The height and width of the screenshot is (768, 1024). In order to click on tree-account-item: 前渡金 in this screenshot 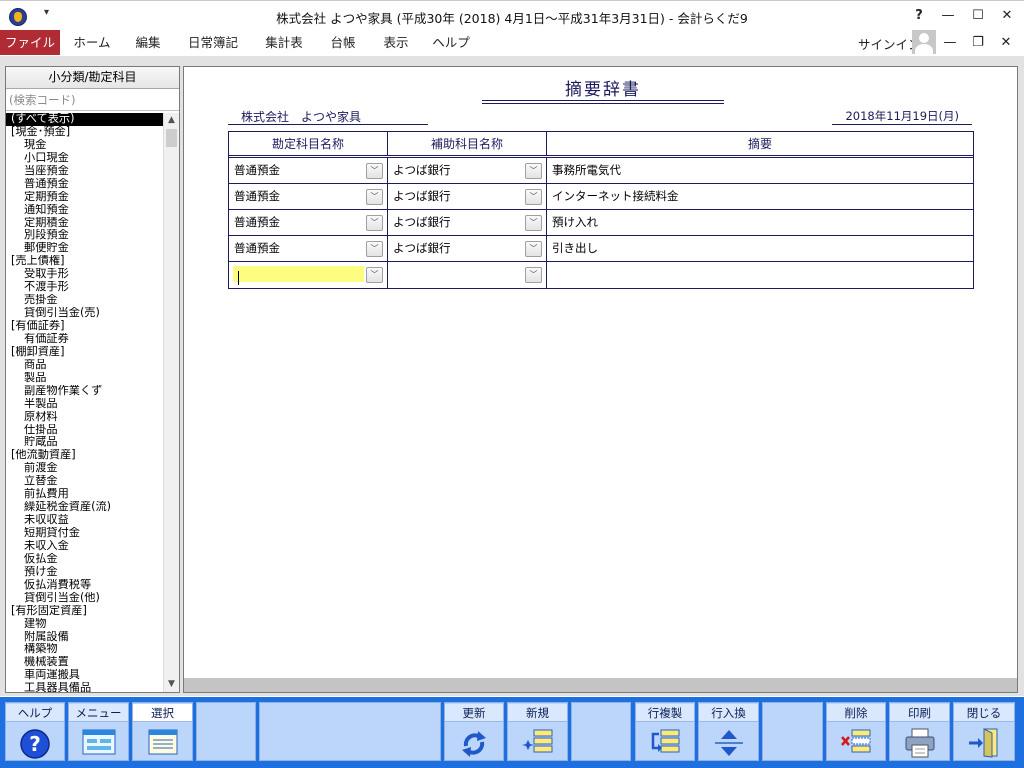, I will do `click(84, 468)`.